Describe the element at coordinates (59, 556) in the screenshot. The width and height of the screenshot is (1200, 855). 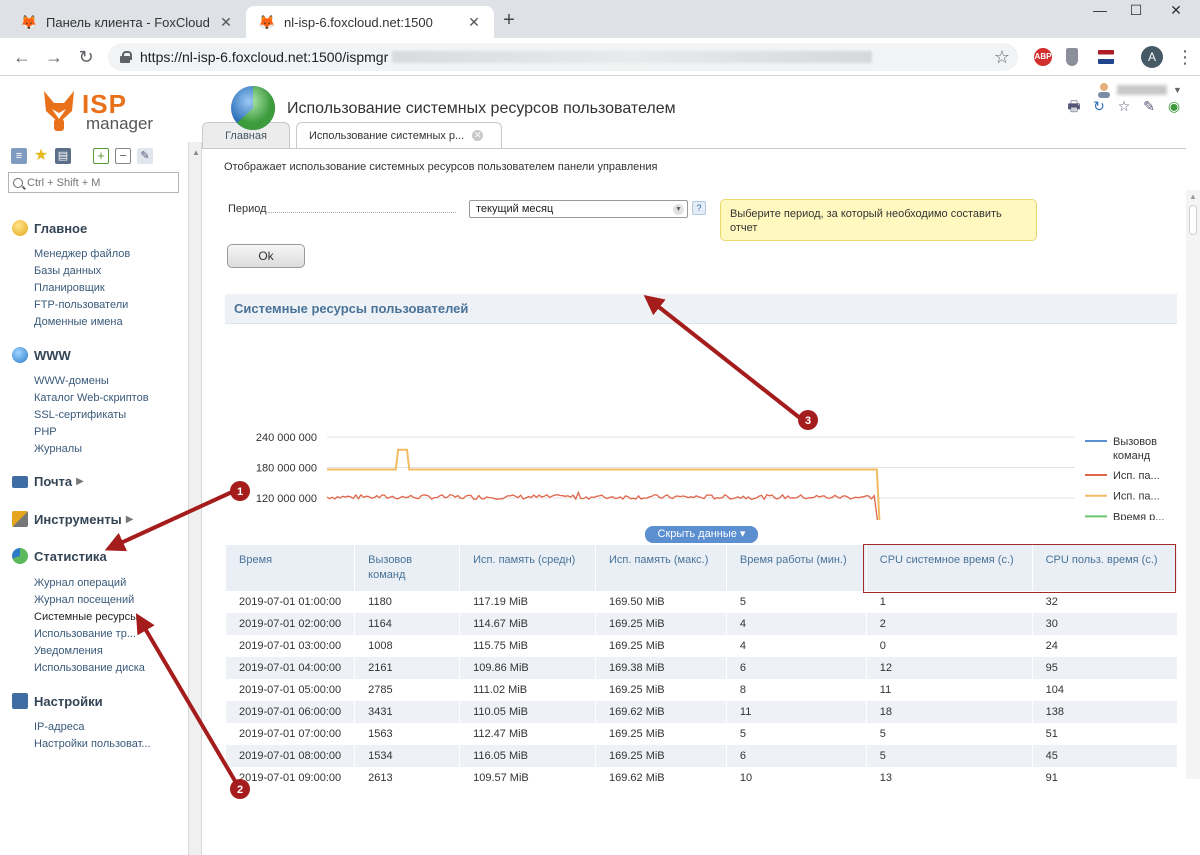
I see `sidebar-group-statistics: Статистика` at that location.